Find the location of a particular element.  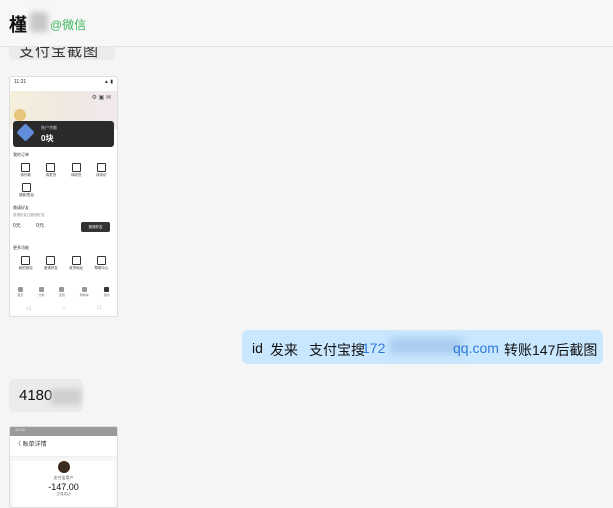

message-bubble-outgoing: id 发来 支付宝搜 172 qq.com 转账147后截图 is located at coordinates (422, 347).